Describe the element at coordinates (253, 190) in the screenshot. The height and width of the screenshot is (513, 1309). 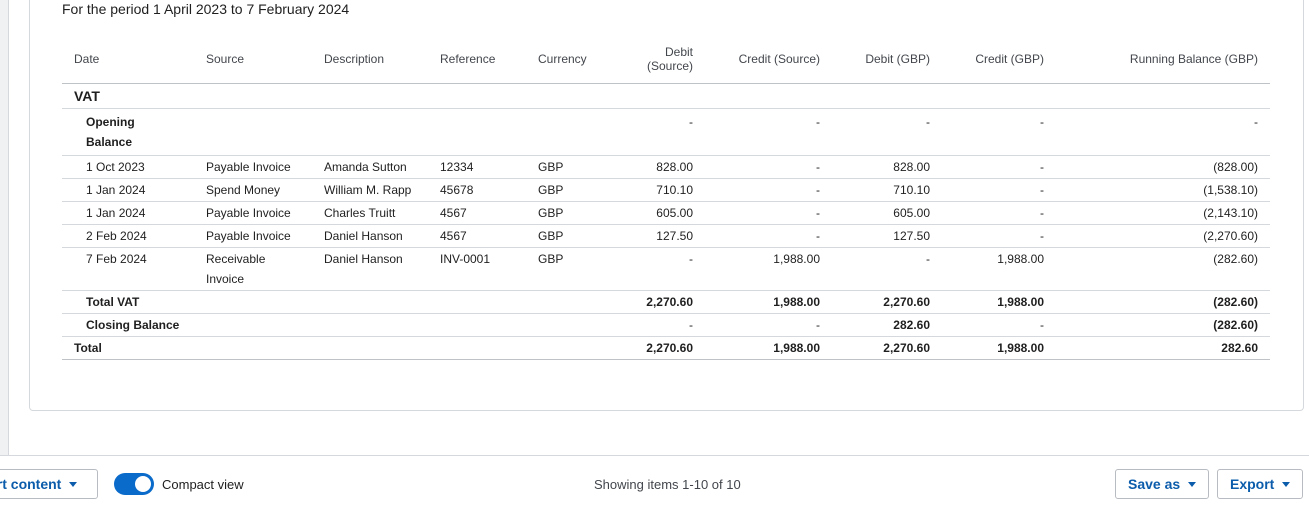
I see `cell-source: Spend Money` at that location.